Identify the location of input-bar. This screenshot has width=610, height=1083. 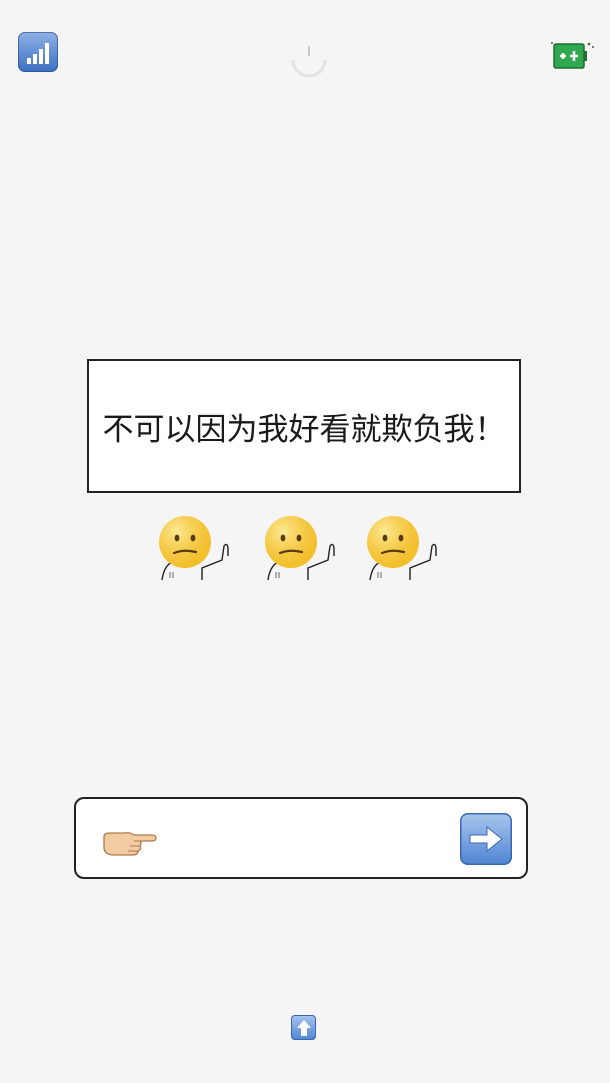
(301, 838).